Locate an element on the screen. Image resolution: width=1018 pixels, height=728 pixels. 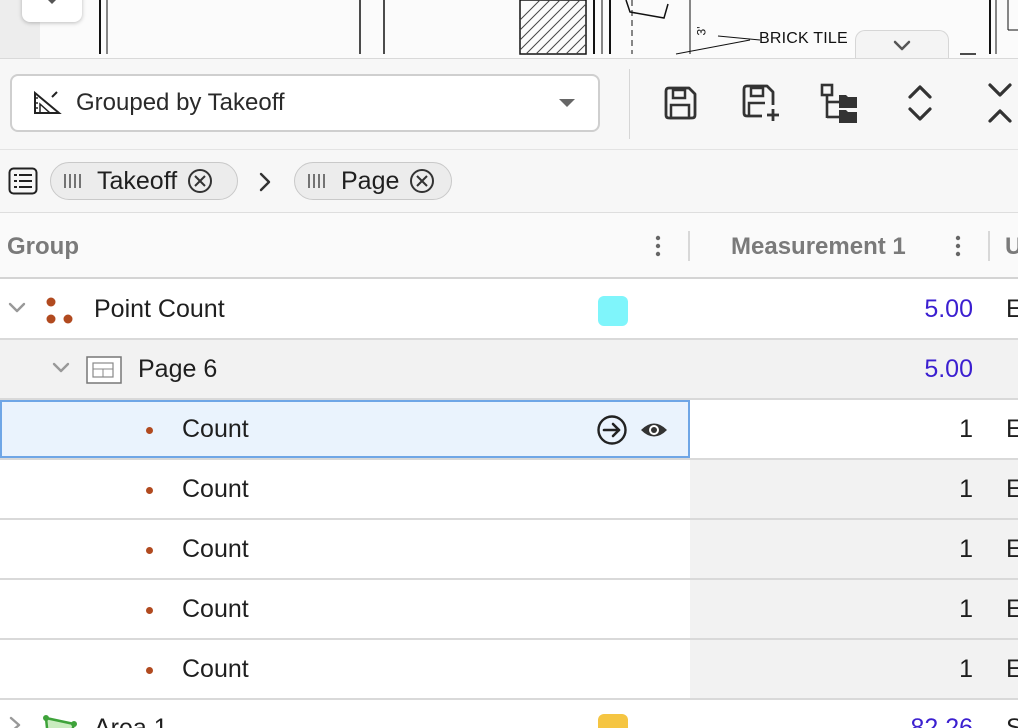
point-count-icon is located at coordinates (59, 310).